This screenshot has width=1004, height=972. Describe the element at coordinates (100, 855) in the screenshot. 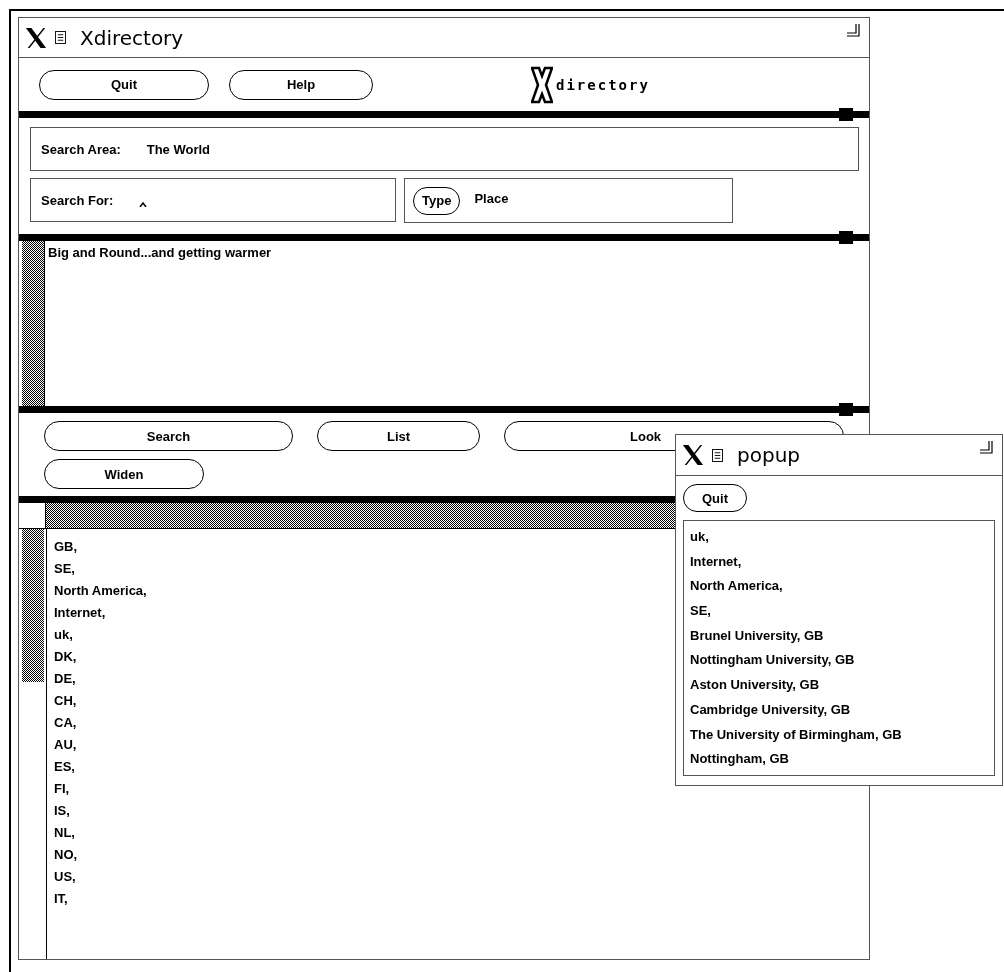

I see `result-item: NO,` at that location.